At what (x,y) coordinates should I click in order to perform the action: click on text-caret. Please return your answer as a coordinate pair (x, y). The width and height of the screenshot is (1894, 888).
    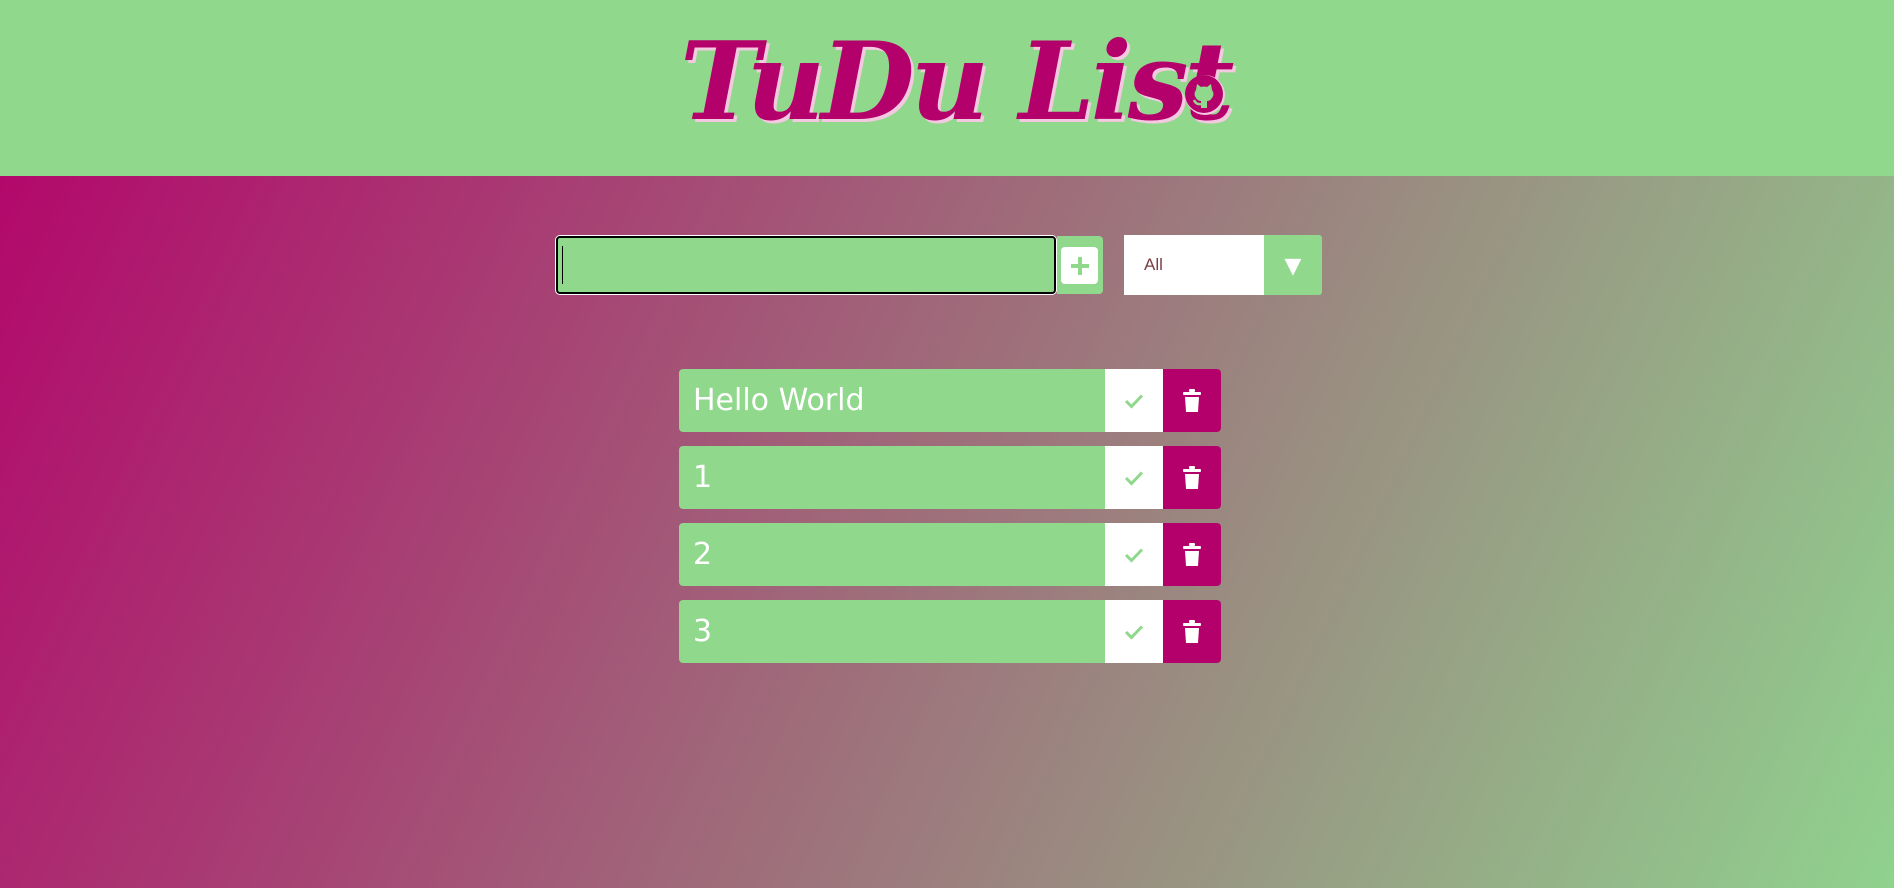
    Looking at the image, I should click on (562, 265).